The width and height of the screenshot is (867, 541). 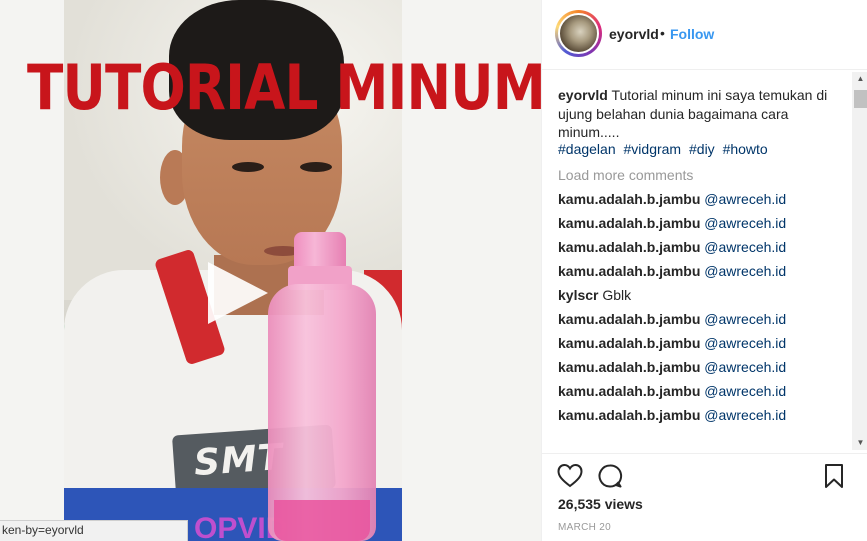 I want to click on post-date: MARCH 20, so click(x=584, y=527).